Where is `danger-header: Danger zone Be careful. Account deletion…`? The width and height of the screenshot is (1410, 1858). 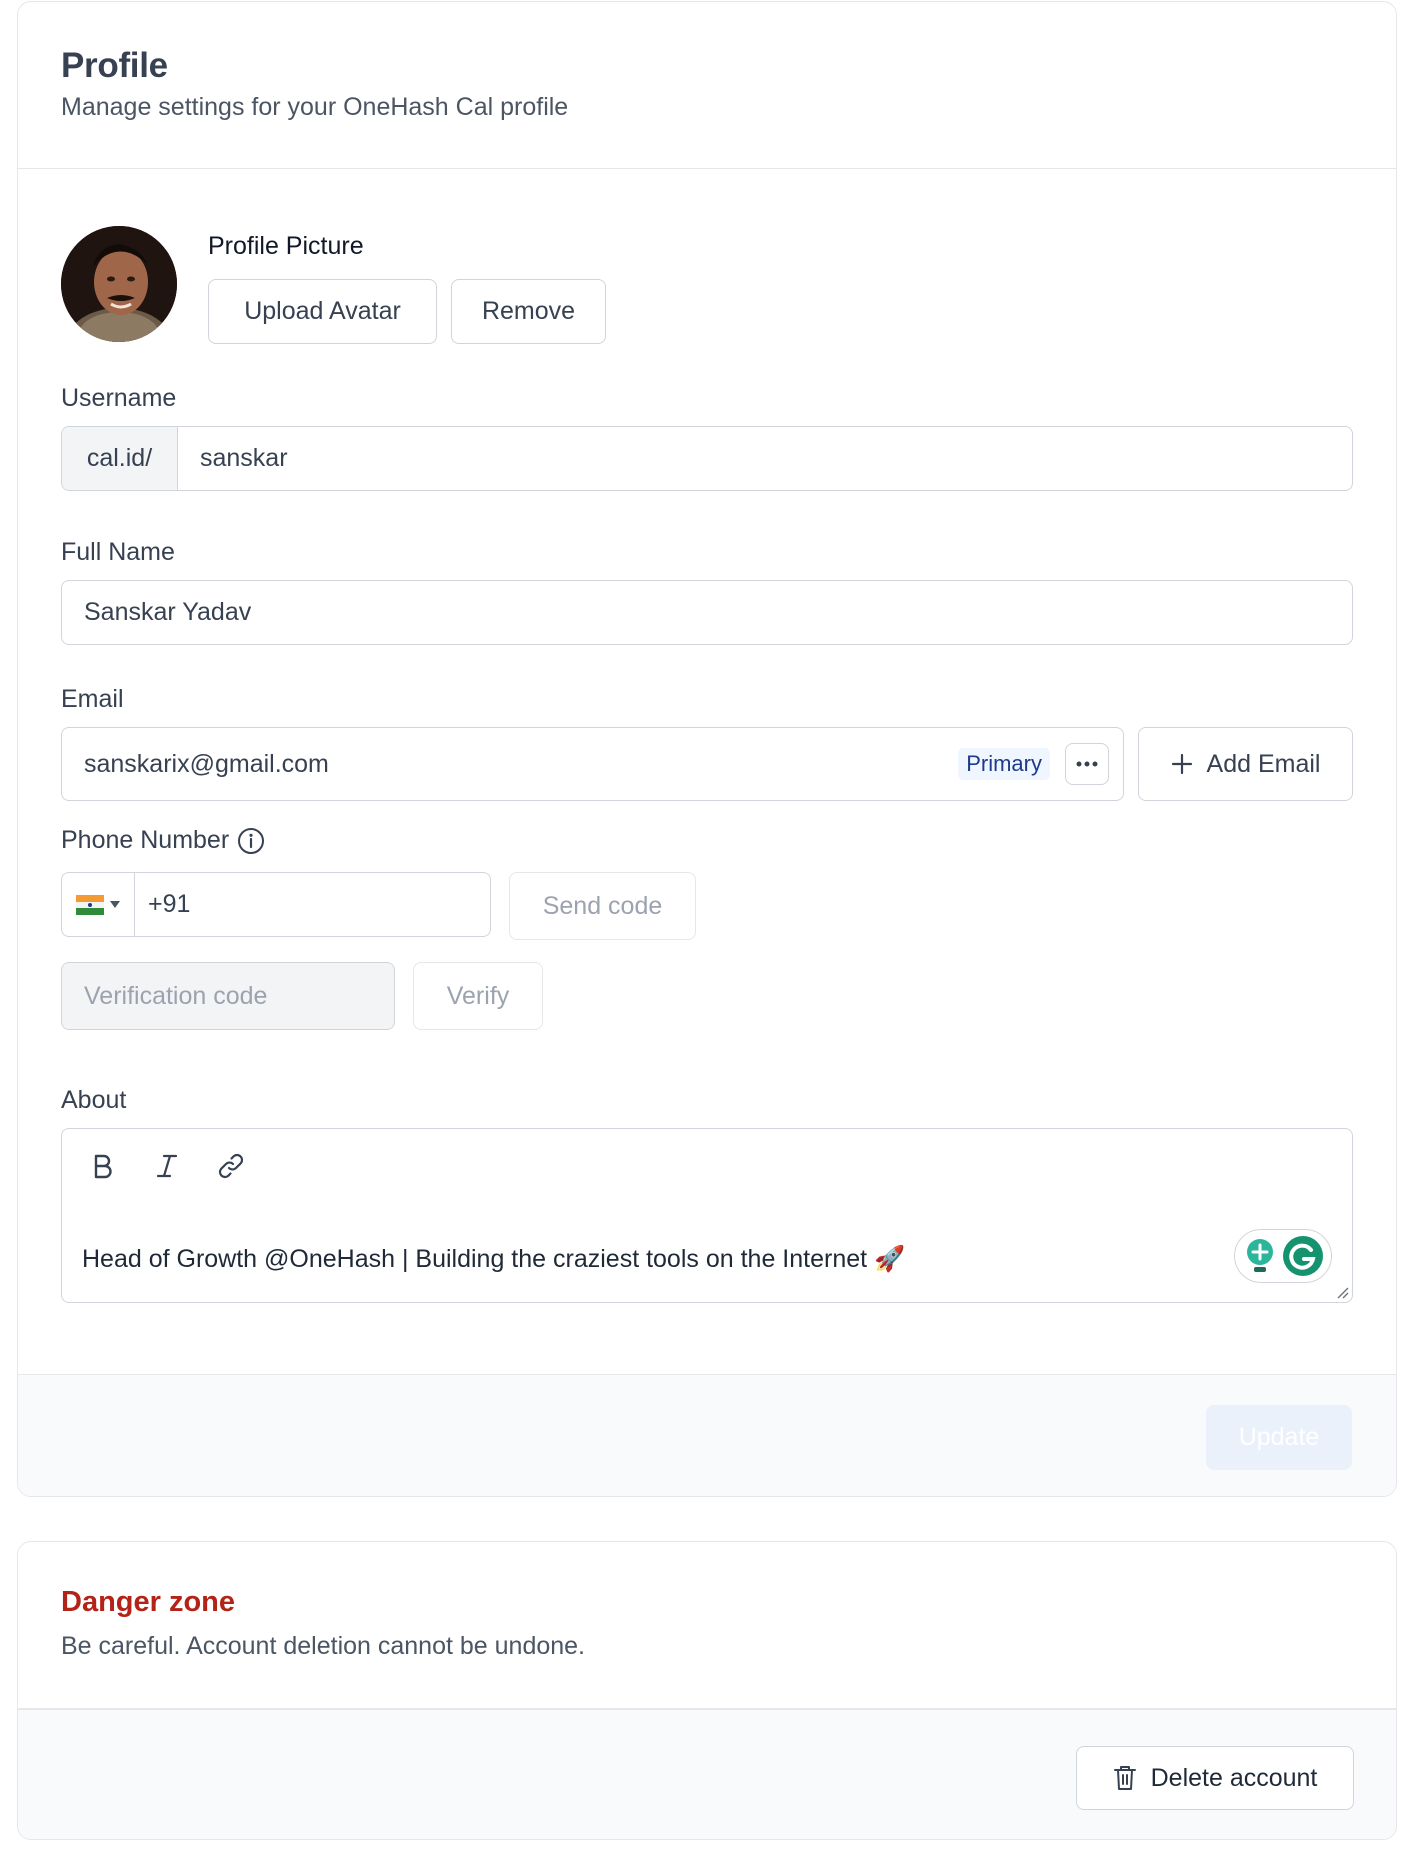
danger-header: Danger zone Be careful. Account deletion… is located at coordinates (707, 1625).